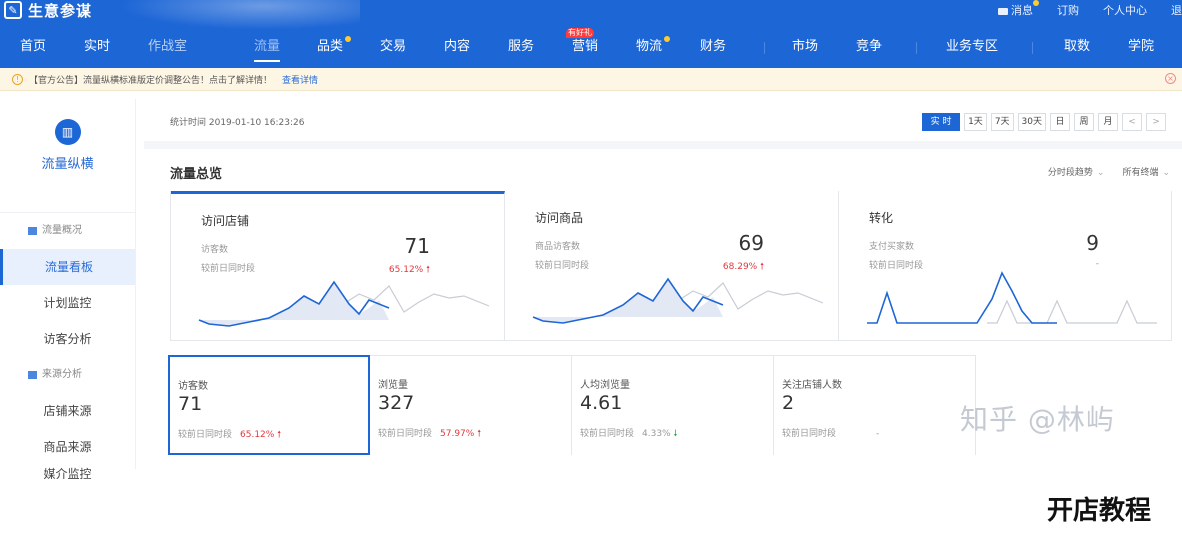 This screenshot has width=1182, height=554. I want to click on arrow-down-icon: 🠗, so click(675, 434).